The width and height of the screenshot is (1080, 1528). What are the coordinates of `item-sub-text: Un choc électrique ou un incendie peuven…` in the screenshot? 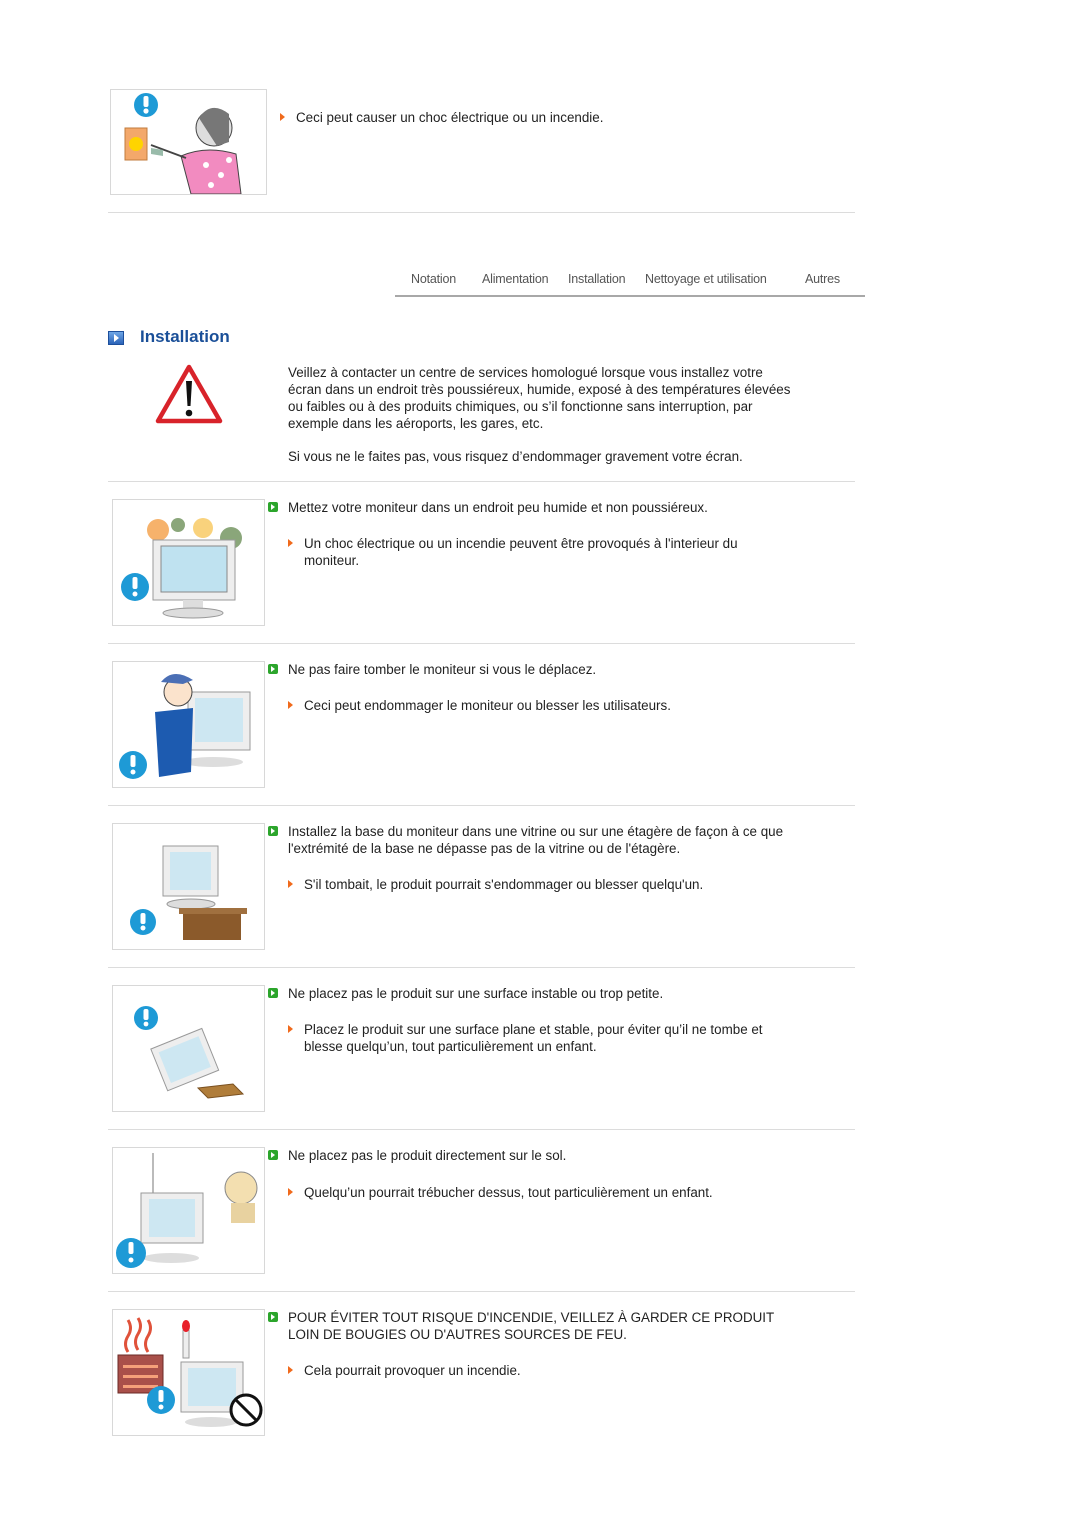 It's located at (513, 552).